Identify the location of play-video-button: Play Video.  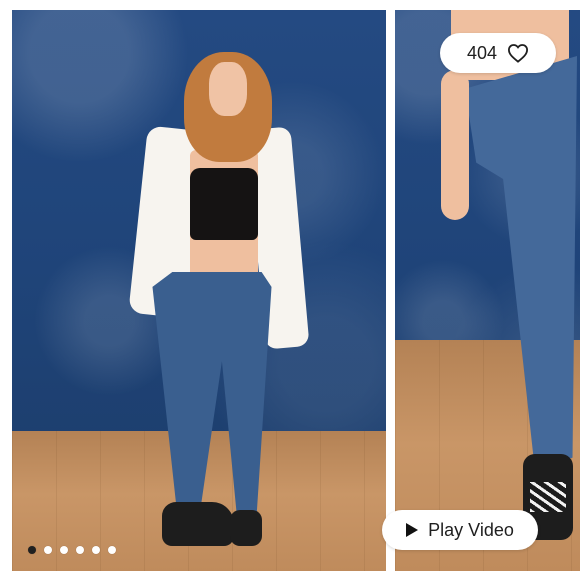
(460, 530).